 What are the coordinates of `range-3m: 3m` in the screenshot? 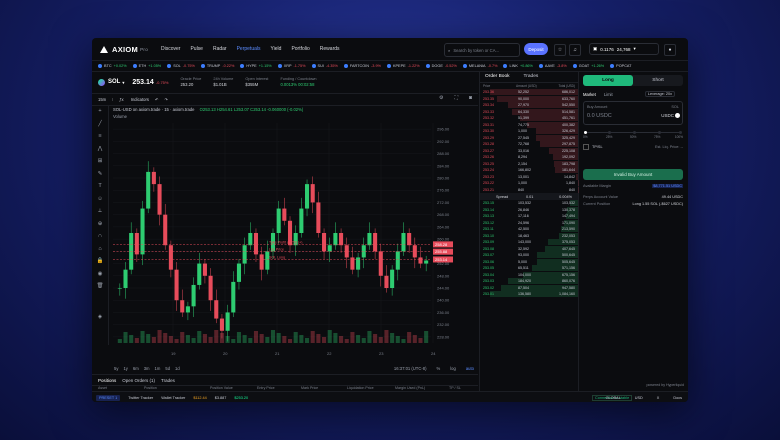 It's located at (147, 368).